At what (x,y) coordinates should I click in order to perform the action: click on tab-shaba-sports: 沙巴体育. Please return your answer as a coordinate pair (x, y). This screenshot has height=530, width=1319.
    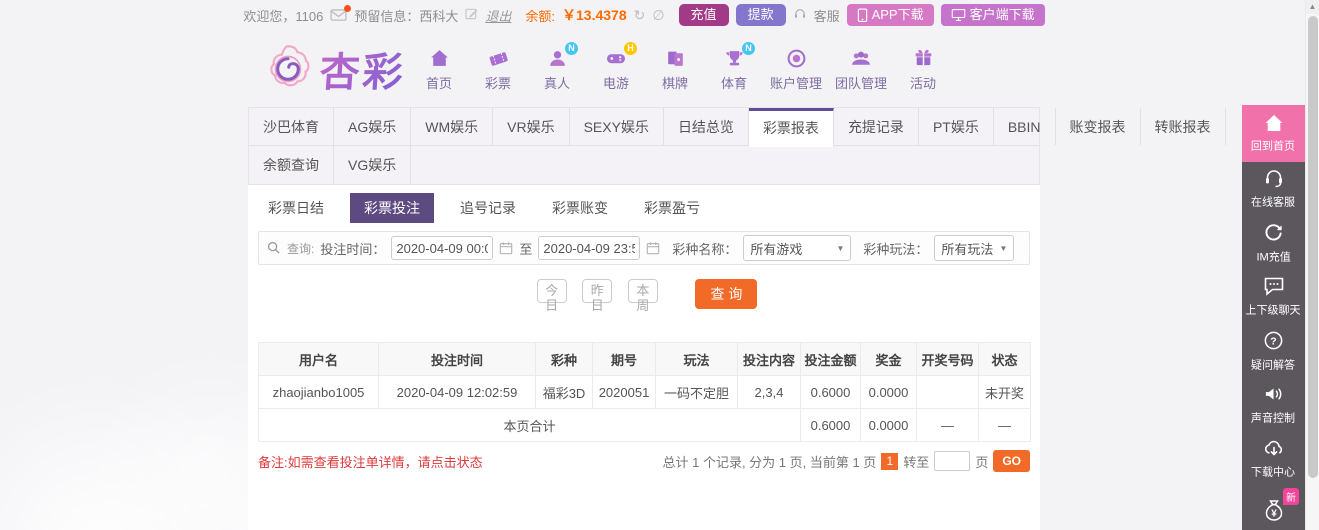
    Looking at the image, I should click on (291, 126).